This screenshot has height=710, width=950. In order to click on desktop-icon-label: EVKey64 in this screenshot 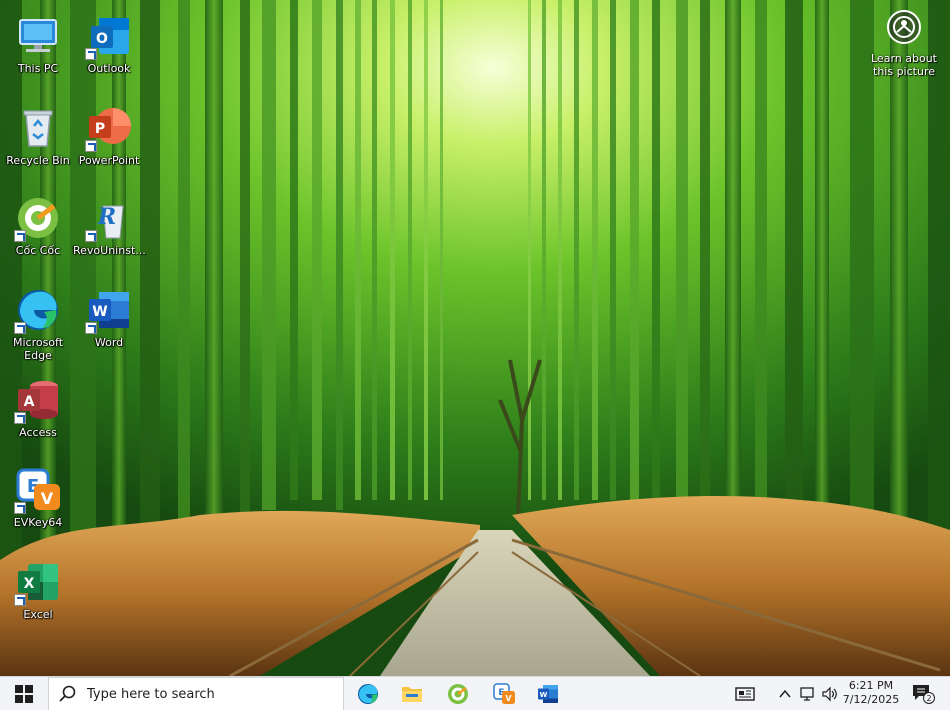, I will do `click(38, 522)`.